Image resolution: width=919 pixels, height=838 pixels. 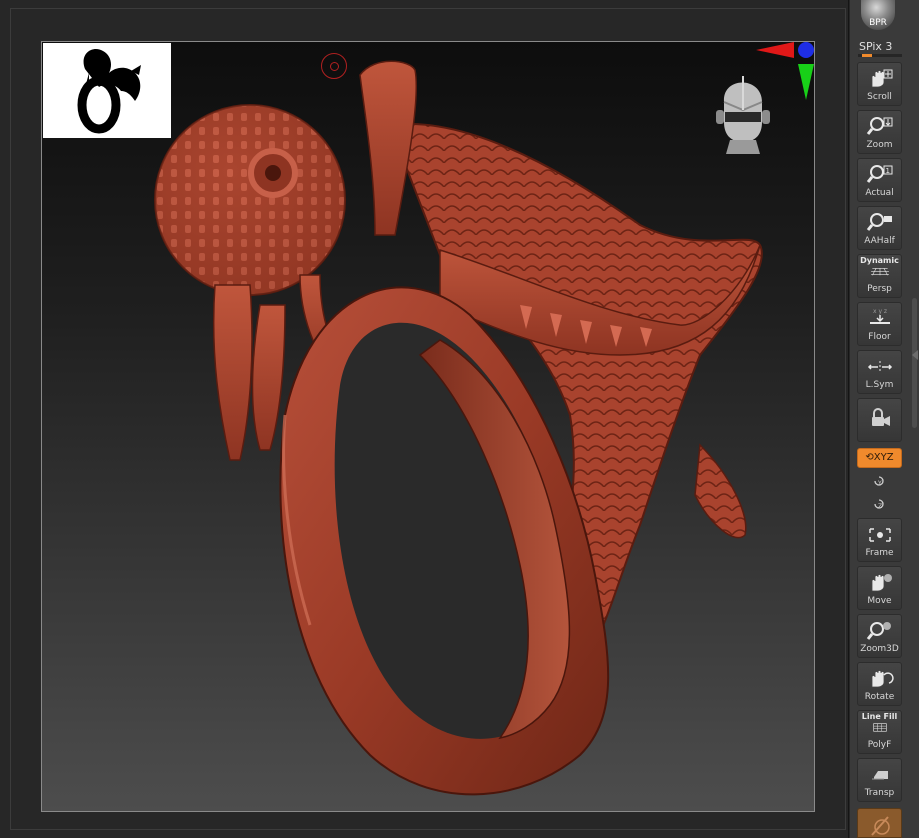 What do you see at coordinates (879, 727) in the screenshot?
I see `polyframe-icon` at bounding box center [879, 727].